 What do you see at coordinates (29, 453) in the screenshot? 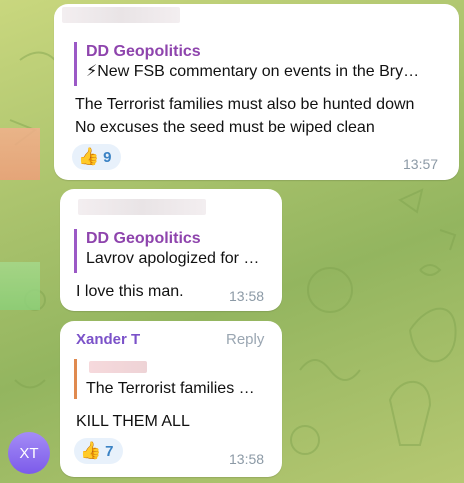
I see `avatar: XT` at bounding box center [29, 453].